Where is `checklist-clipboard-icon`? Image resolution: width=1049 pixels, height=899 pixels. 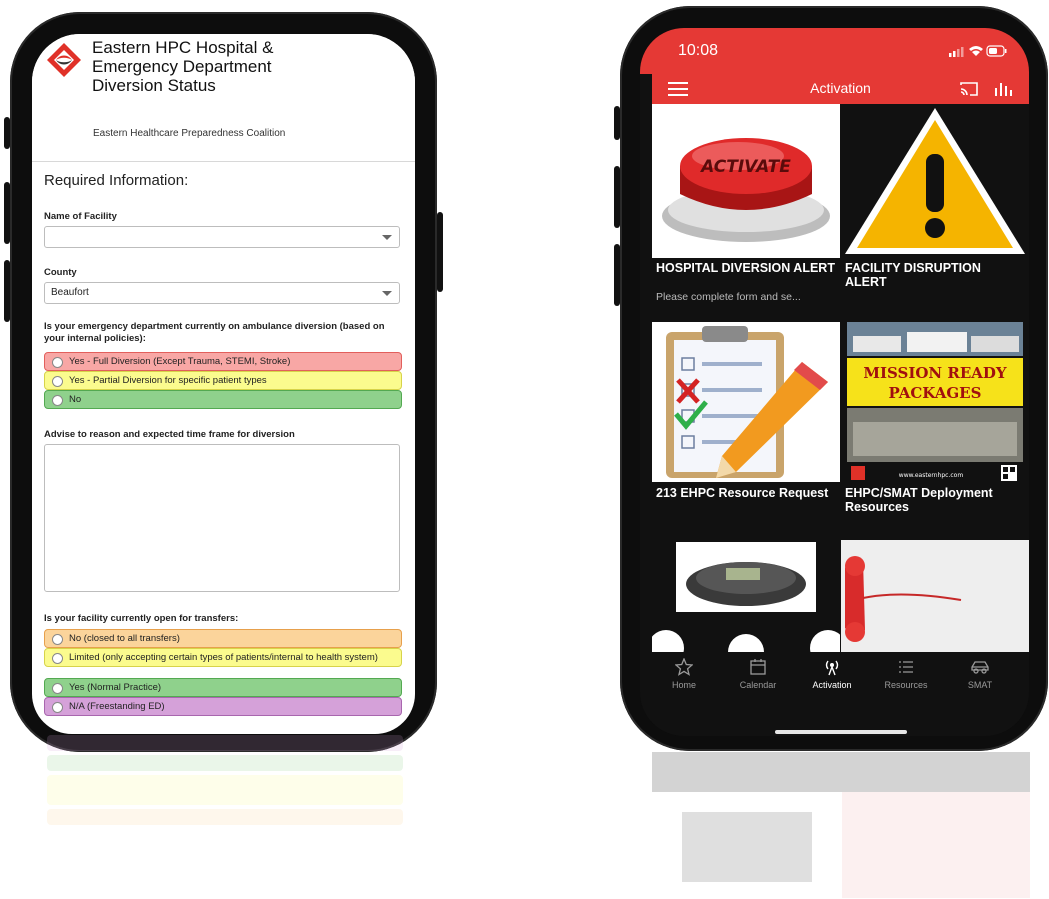 checklist-clipboard-icon is located at coordinates (746, 402).